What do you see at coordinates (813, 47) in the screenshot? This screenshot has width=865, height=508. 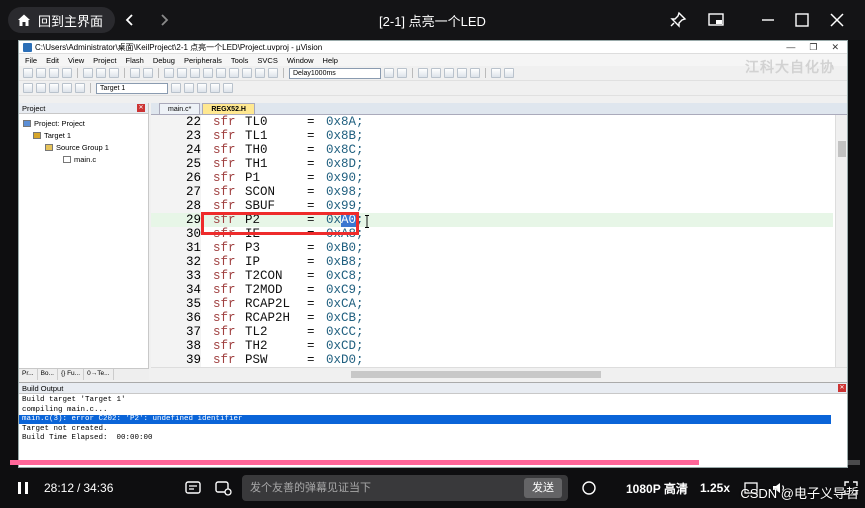 I see `uv-restore-icon: ❐` at bounding box center [813, 47].